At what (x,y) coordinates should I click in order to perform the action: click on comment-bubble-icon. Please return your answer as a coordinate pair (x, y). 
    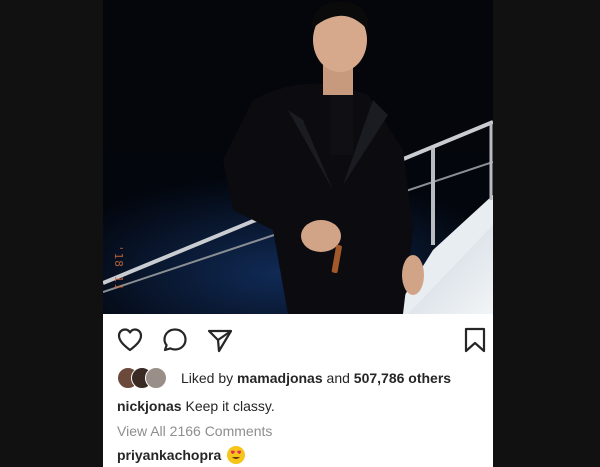
    Looking at the image, I should click on (175, 340).